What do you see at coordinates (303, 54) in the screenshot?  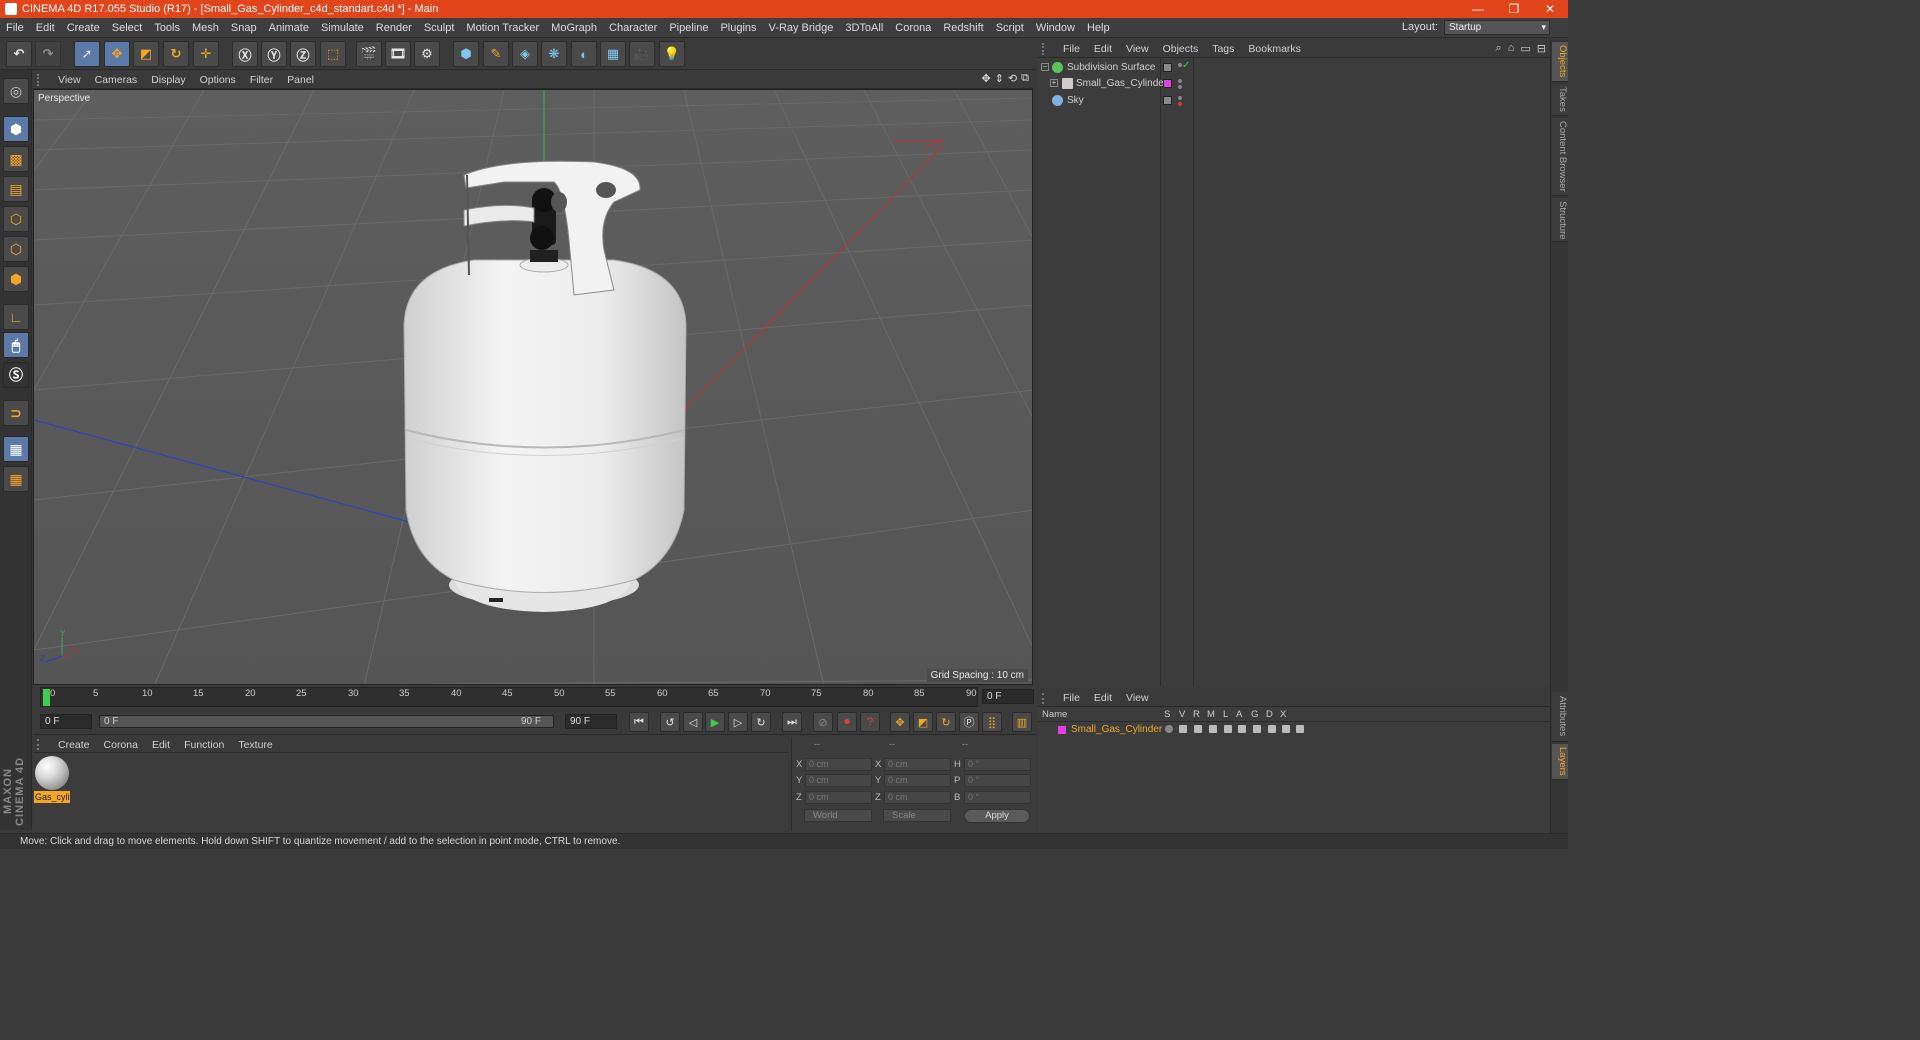 I see `z-axis-lock-icon: Ⓩ` at bounding box center [303, 54].